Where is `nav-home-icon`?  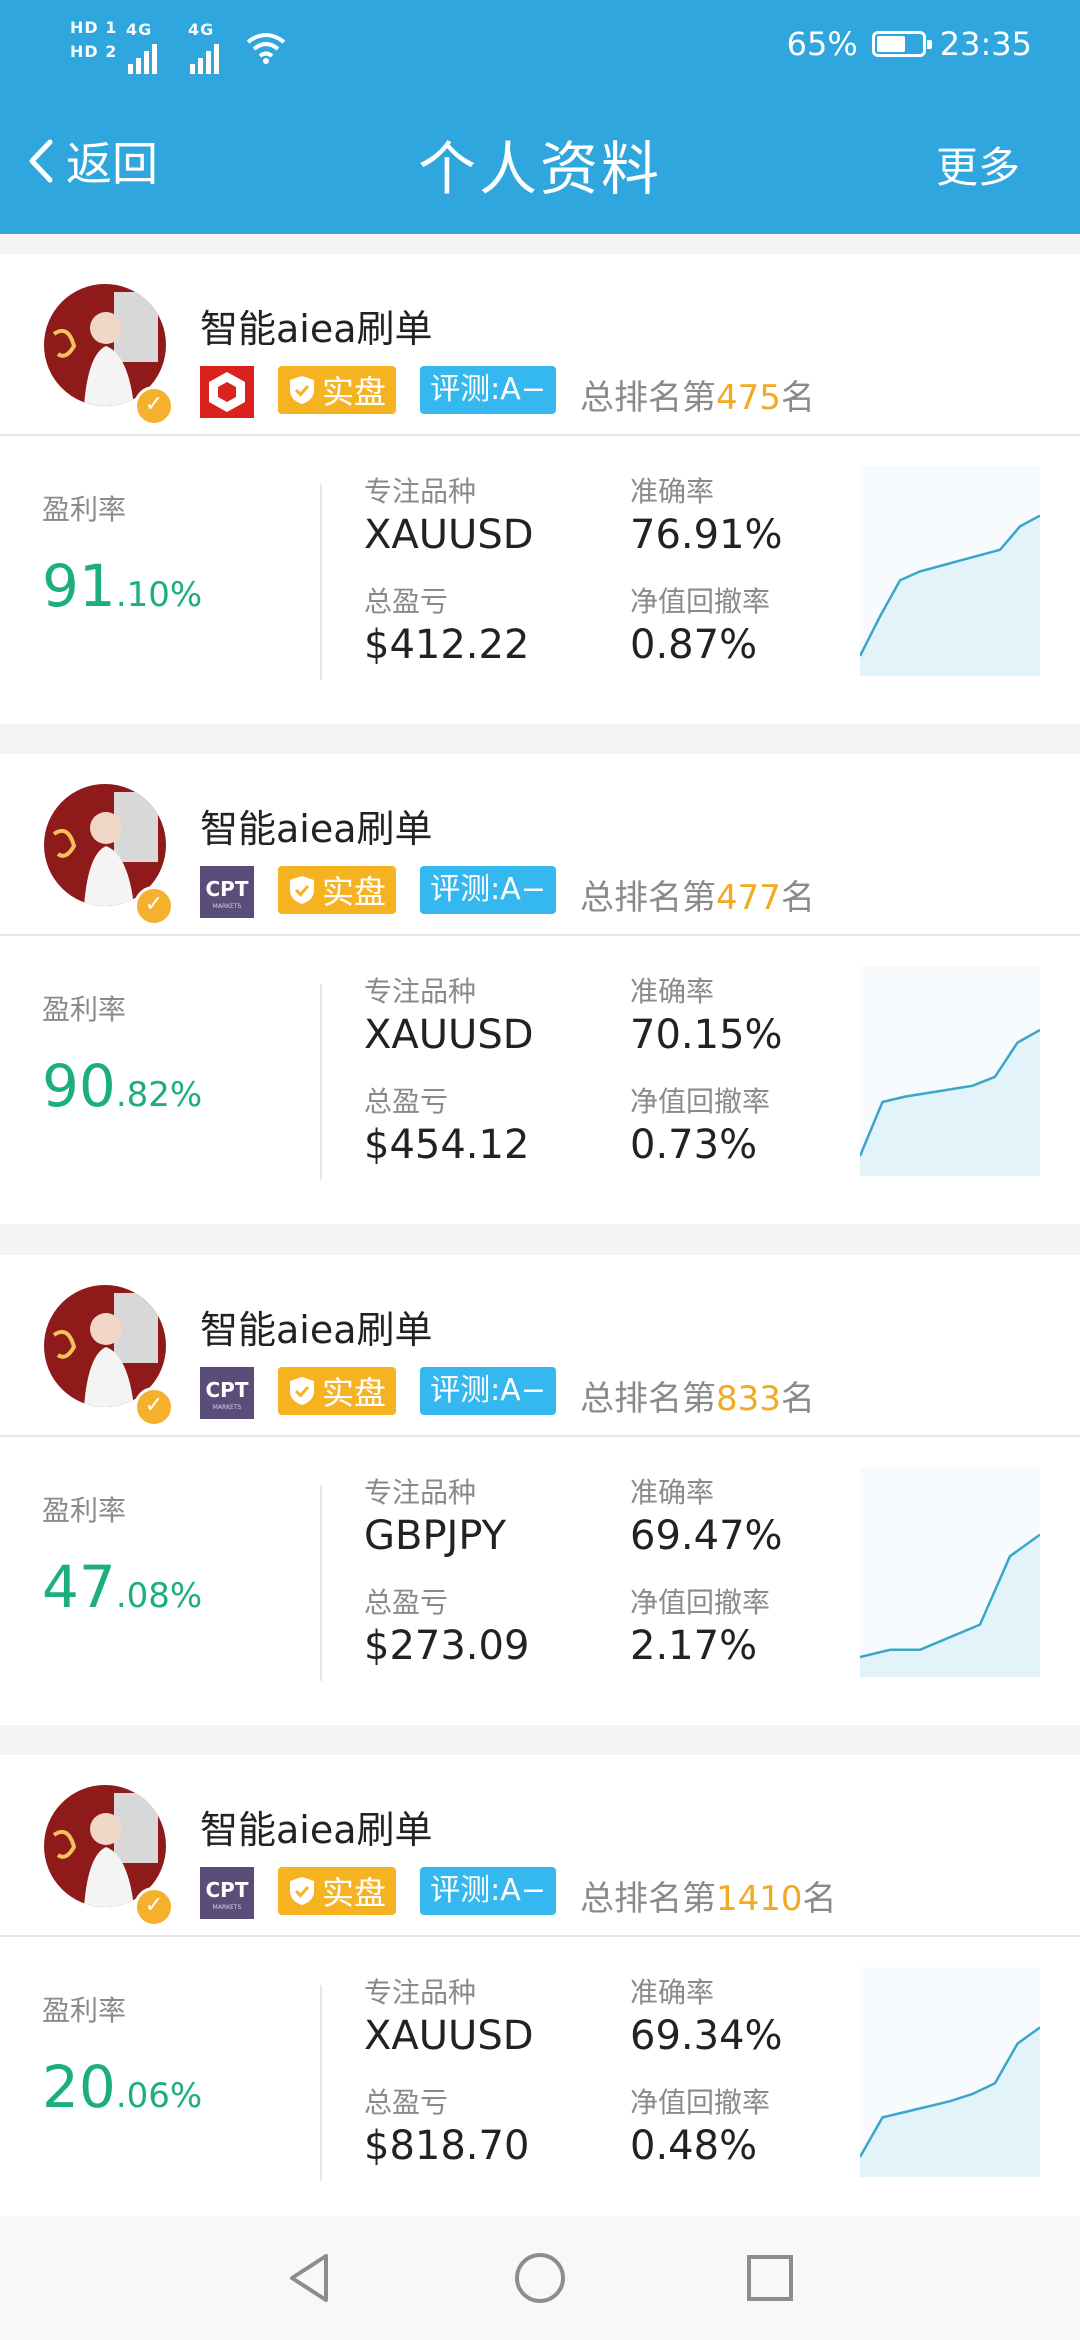 nav-home-icon is located at coordinates (540, 2278).